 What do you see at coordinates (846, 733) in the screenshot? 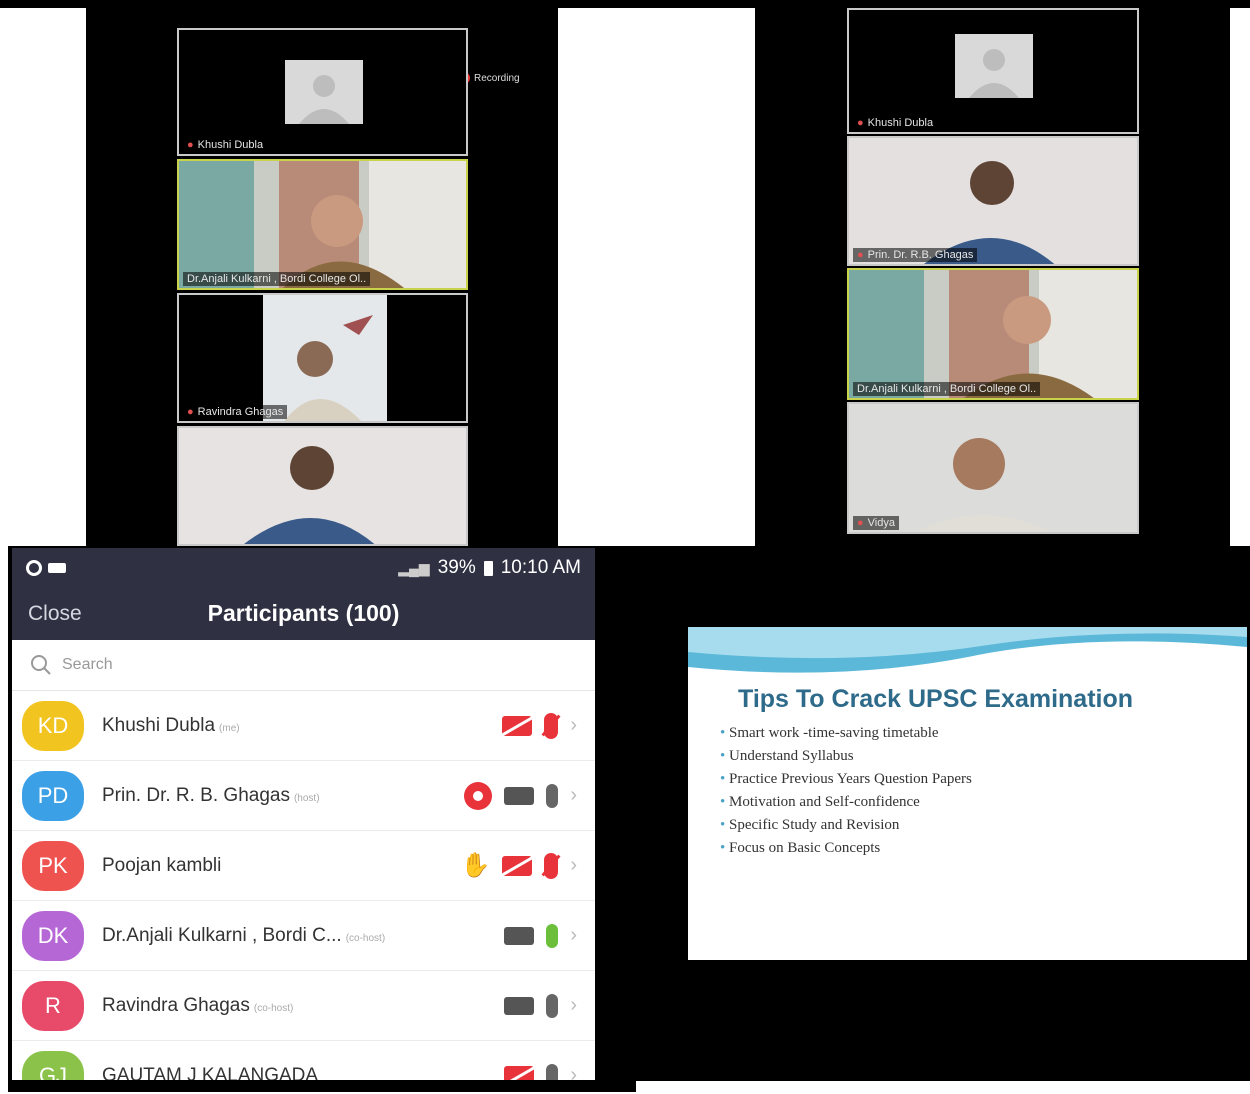
I see `slide-bullet: Smart work -time-saving timetable` at bounding box center [846, 733].